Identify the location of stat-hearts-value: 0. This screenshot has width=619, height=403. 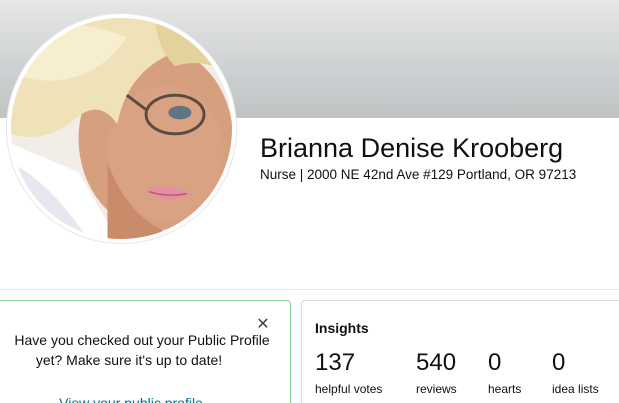
(494, 363).